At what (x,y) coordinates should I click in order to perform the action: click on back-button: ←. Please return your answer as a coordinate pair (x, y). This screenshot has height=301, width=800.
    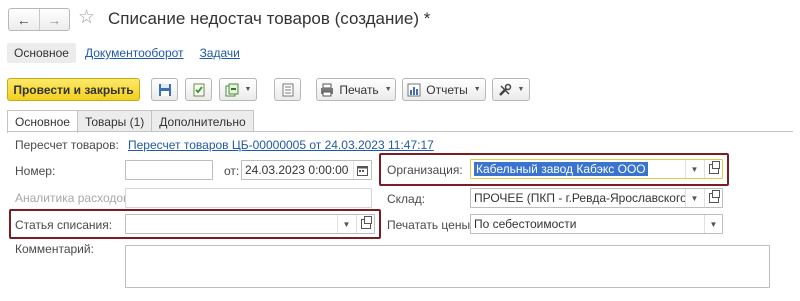
    Looking at the image, I should click on (24, 19).